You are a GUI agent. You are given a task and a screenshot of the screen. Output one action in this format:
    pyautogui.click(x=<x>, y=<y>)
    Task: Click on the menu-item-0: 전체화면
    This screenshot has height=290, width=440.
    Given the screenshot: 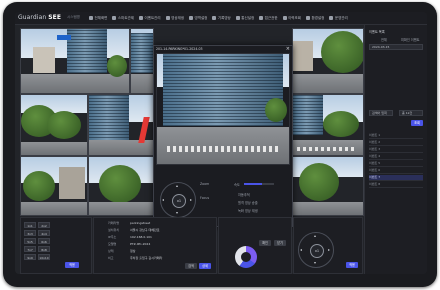 What is the action you would take?
    pyautogui.click(x=98, y=18)
    